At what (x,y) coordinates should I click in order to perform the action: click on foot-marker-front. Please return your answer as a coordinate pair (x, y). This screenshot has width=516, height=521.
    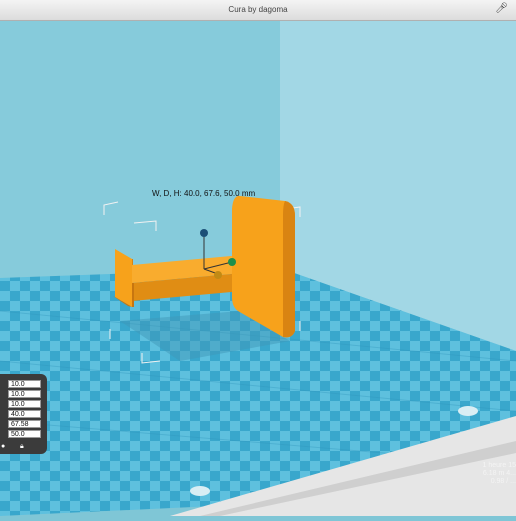
    Looking at the image, I should click on (200, 491).